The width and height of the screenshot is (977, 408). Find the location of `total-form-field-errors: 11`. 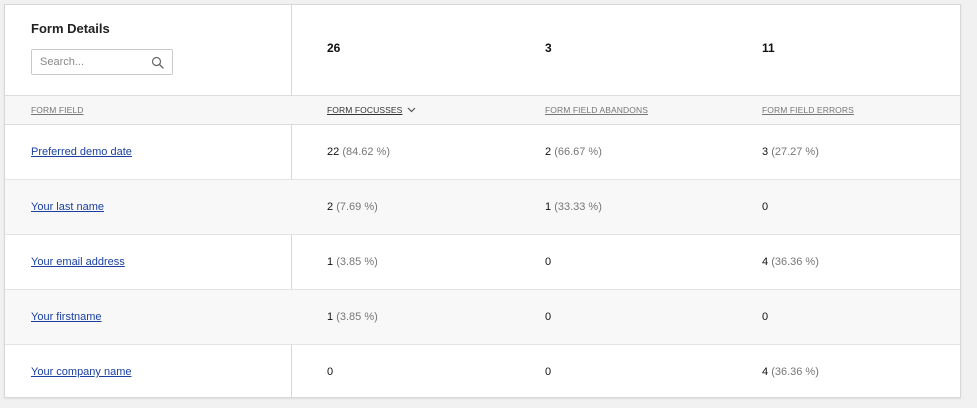

total-form-field-errors: 11 is located at coordinates (768, 48).